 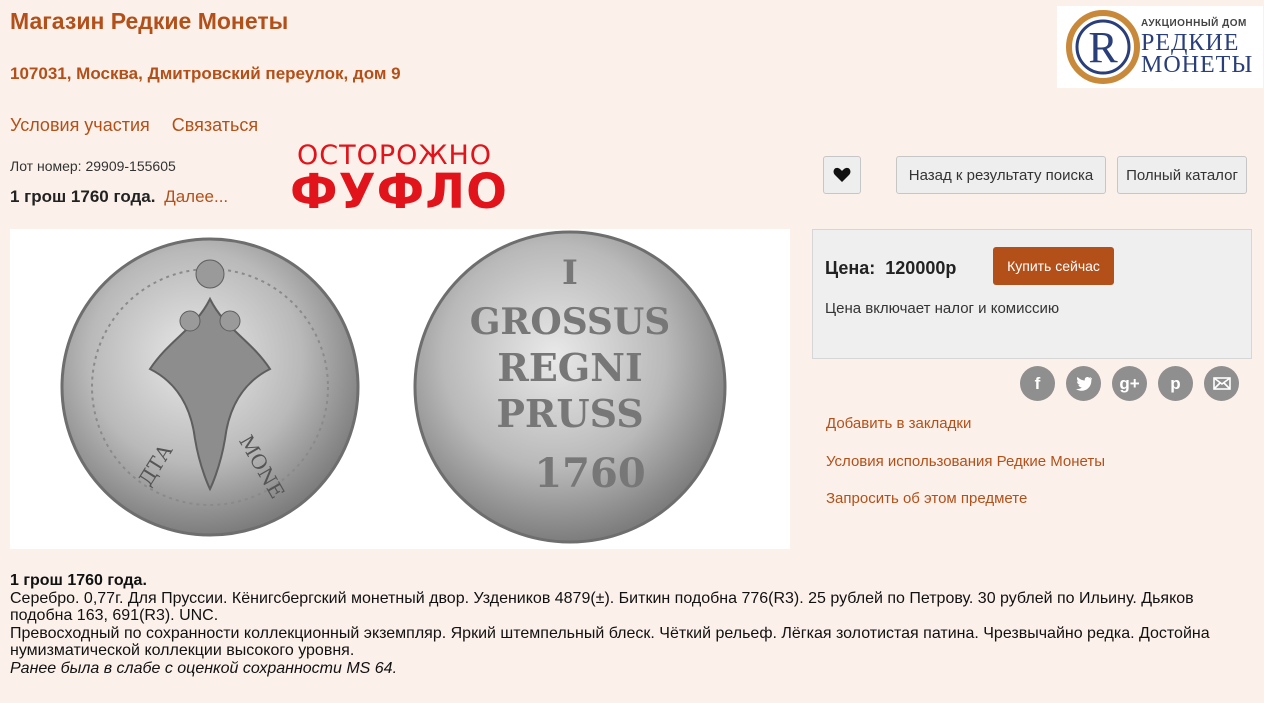 I want to click on favorite-button, so click(x=842, y=175).